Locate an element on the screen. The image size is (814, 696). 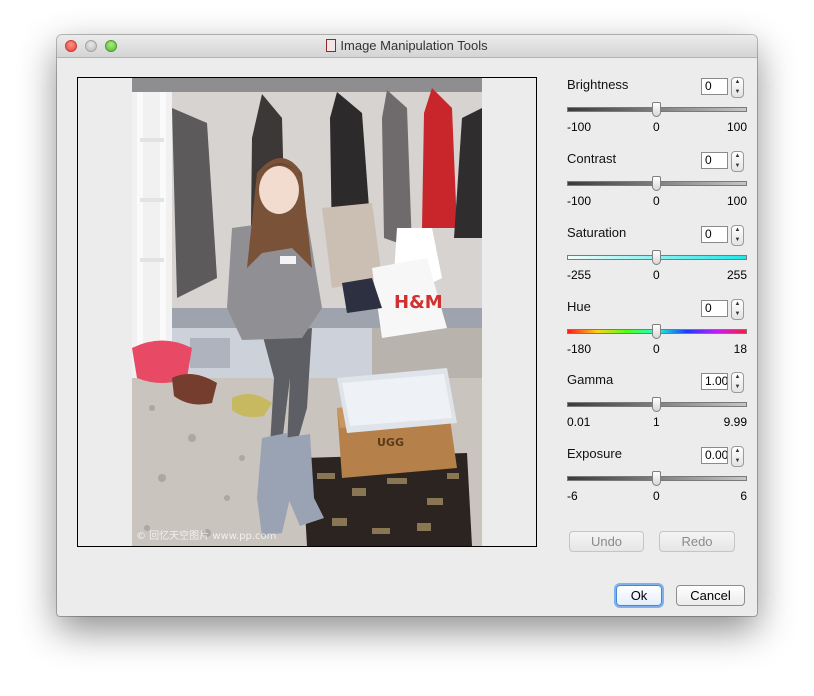
contrast-label: Contrast is located at coordinates (592, 158).